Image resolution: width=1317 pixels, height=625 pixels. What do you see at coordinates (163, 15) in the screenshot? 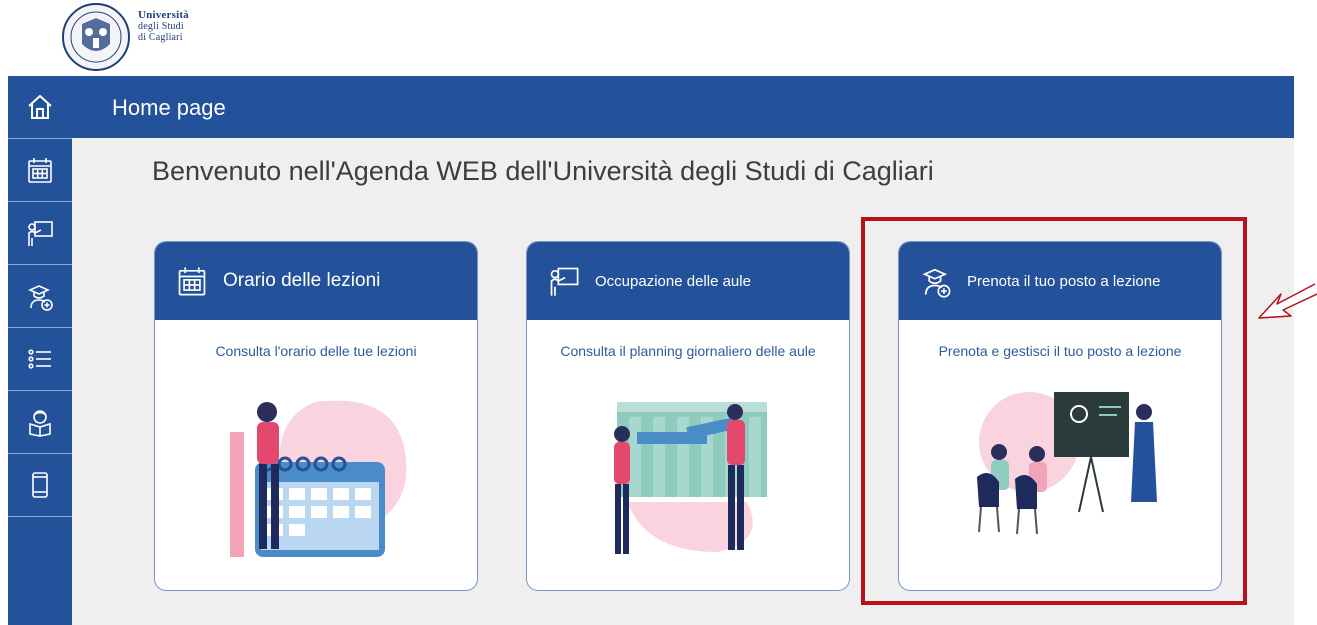
I see `logo-line-1: Università` at bounding box center [163, 15].